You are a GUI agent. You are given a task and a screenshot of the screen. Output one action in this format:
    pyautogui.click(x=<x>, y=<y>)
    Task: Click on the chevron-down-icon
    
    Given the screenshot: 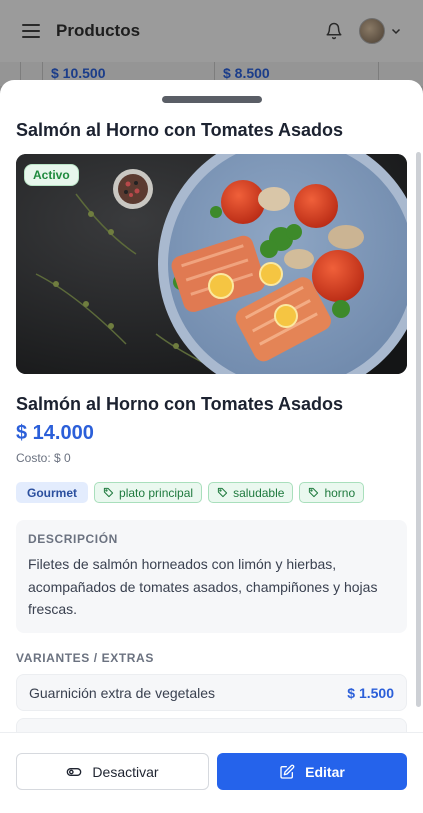 What is the action you would take?
    pyautogui.click(x=396, y=31)
    